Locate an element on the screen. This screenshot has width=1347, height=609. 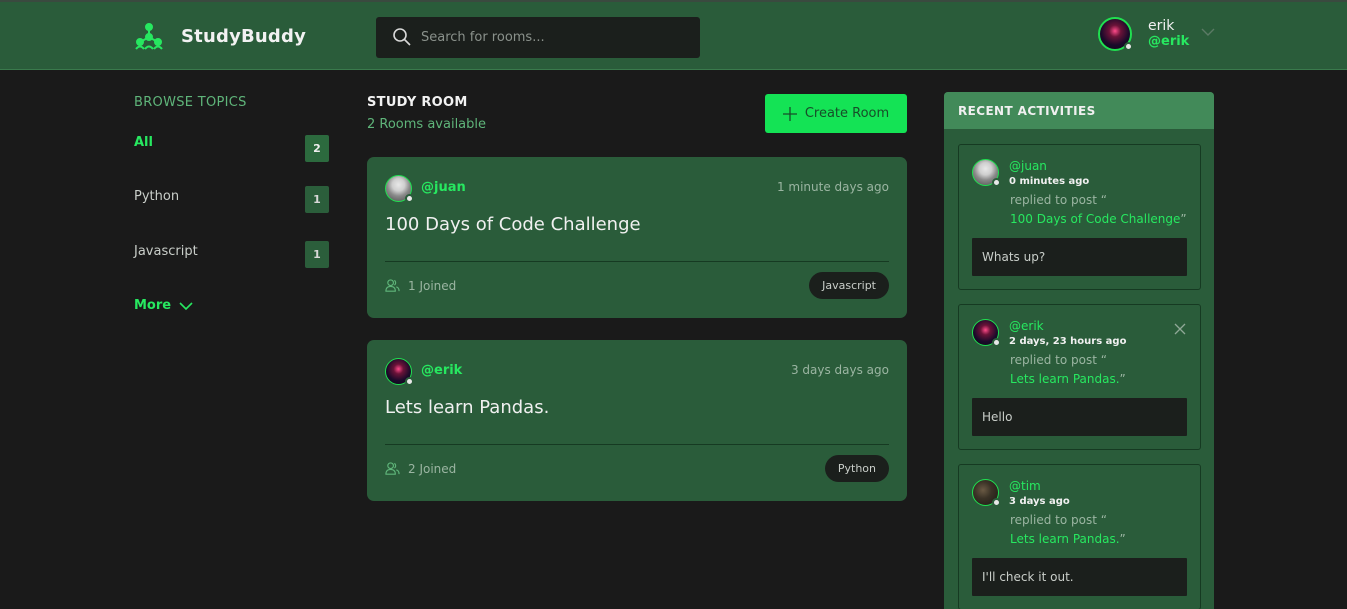
room-name-link: 100 Days of Code Challenge is located at coordinates (513, 224).